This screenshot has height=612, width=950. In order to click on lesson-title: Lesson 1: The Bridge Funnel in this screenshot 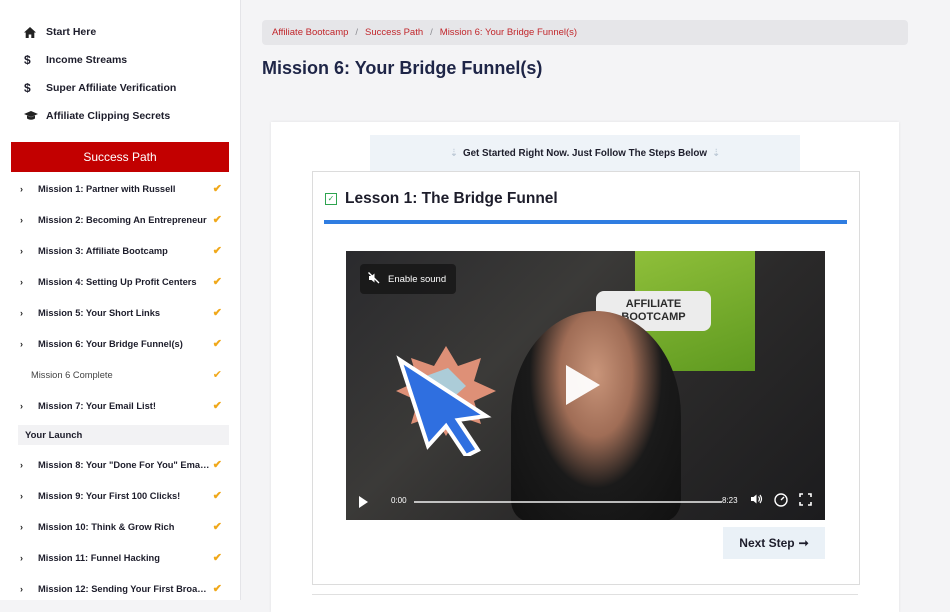, I will do `click(451, 198)`.